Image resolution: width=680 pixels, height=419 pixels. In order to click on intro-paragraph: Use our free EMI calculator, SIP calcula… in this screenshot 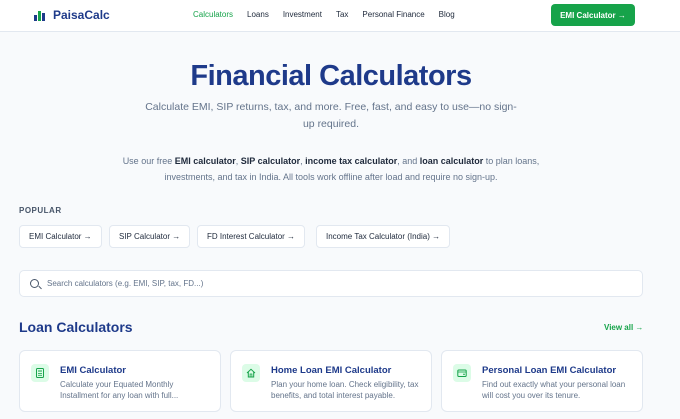, I will do `click(331, 169)`.